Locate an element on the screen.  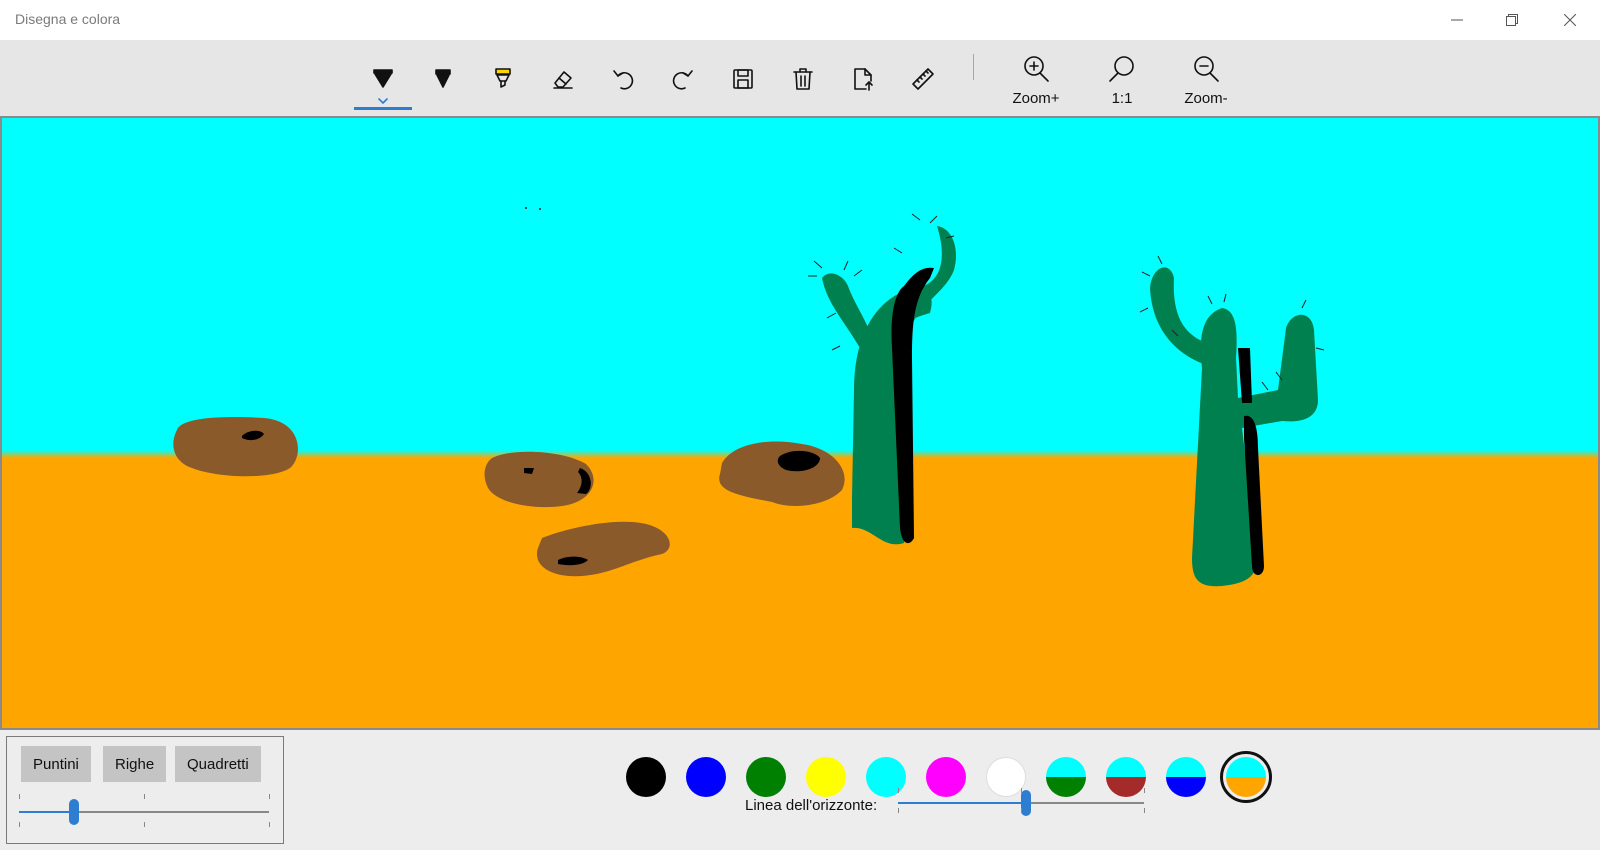
dots-grid-button: Puntini is located at coordinates (56, 764).